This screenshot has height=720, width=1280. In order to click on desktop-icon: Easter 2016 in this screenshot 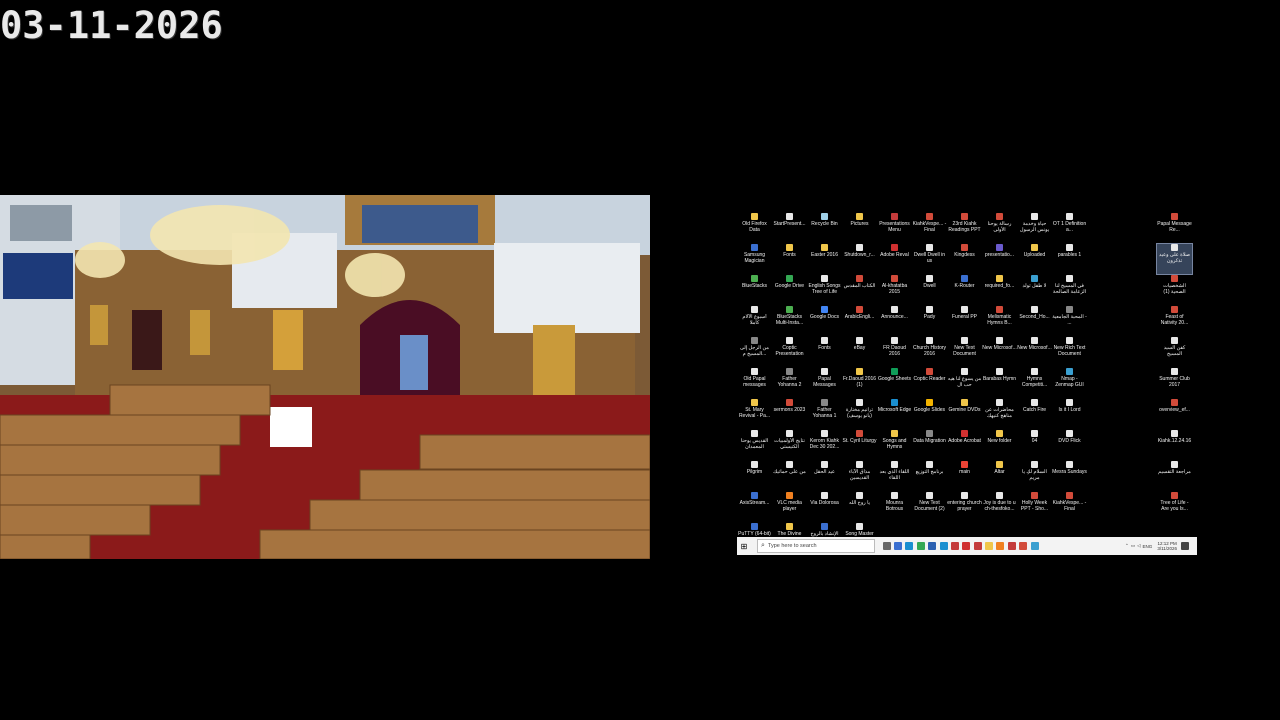, I will do `click(824, 259)`.